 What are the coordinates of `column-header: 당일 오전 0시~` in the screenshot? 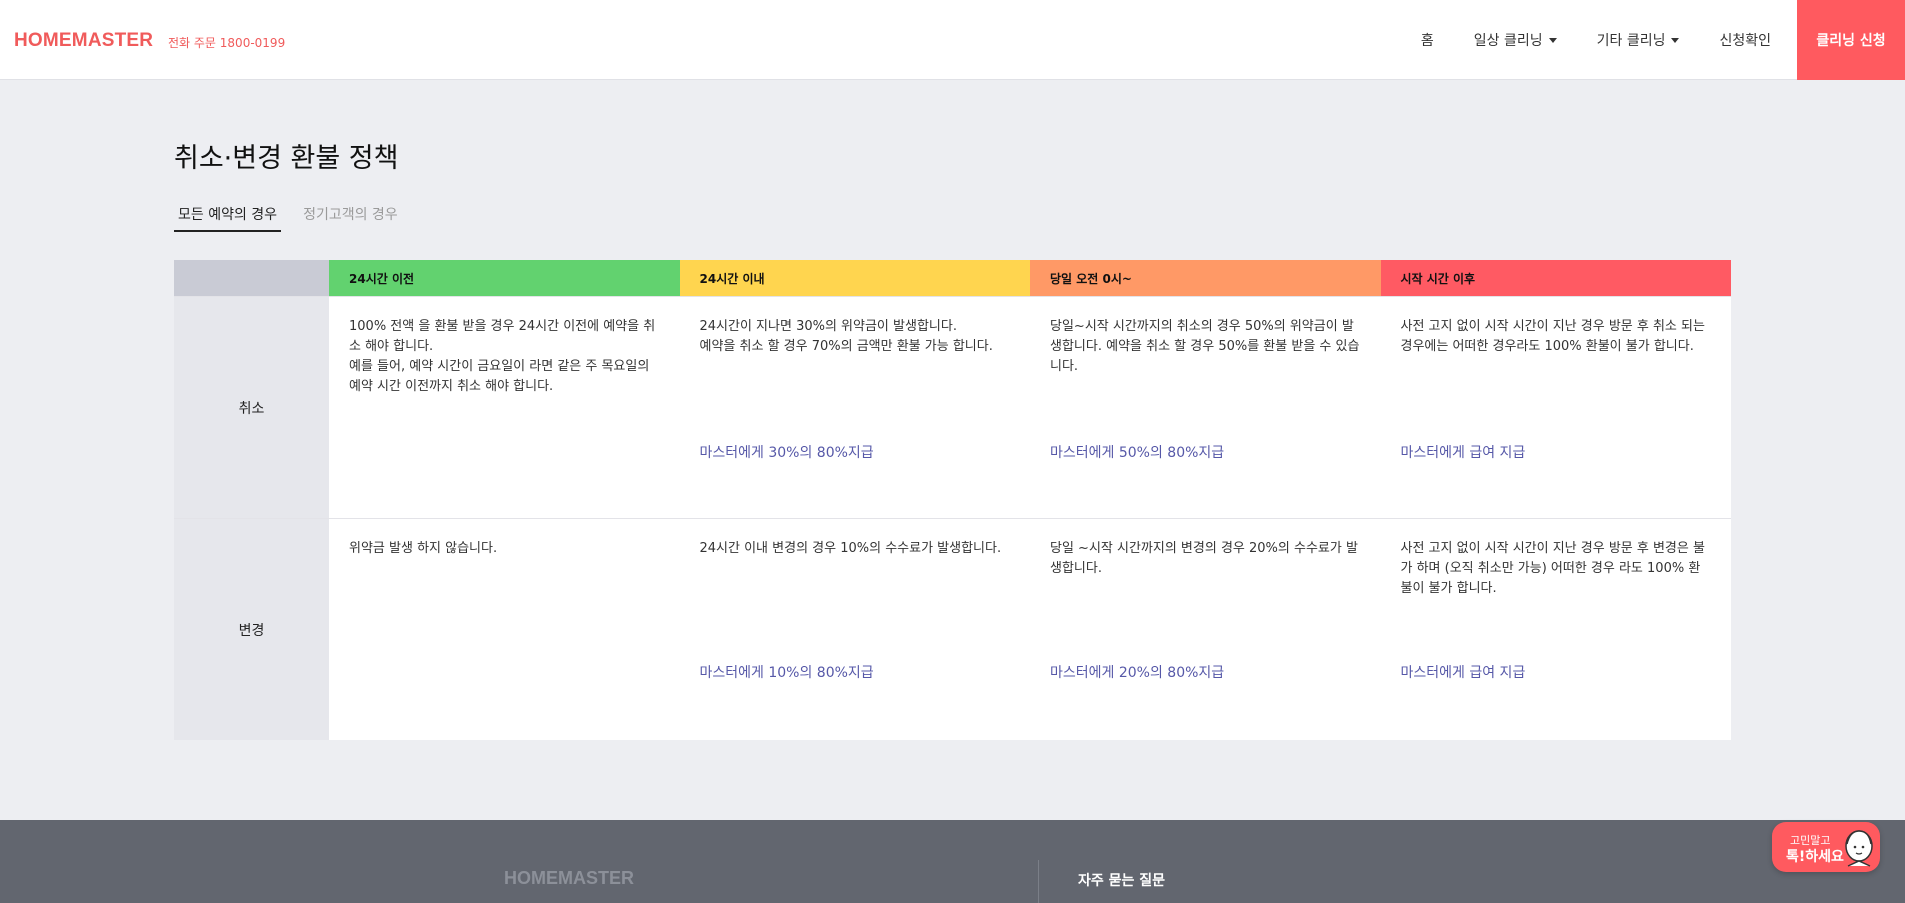 It's located at (1205, 278).